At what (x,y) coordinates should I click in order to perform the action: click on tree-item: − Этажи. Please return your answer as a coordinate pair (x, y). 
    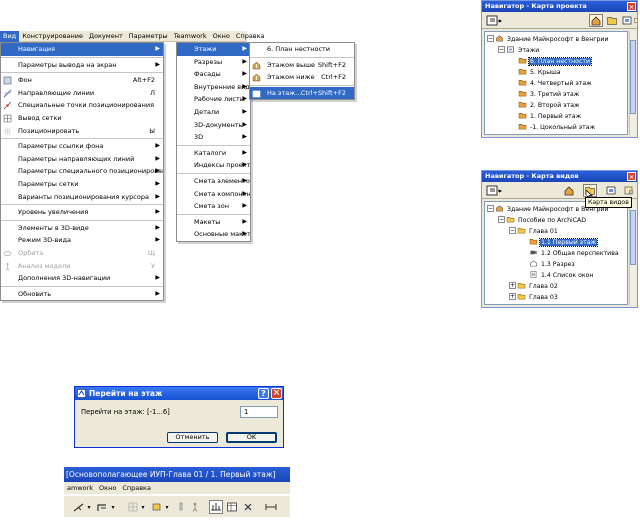
    Looking at the image, I should click on (519, 50).